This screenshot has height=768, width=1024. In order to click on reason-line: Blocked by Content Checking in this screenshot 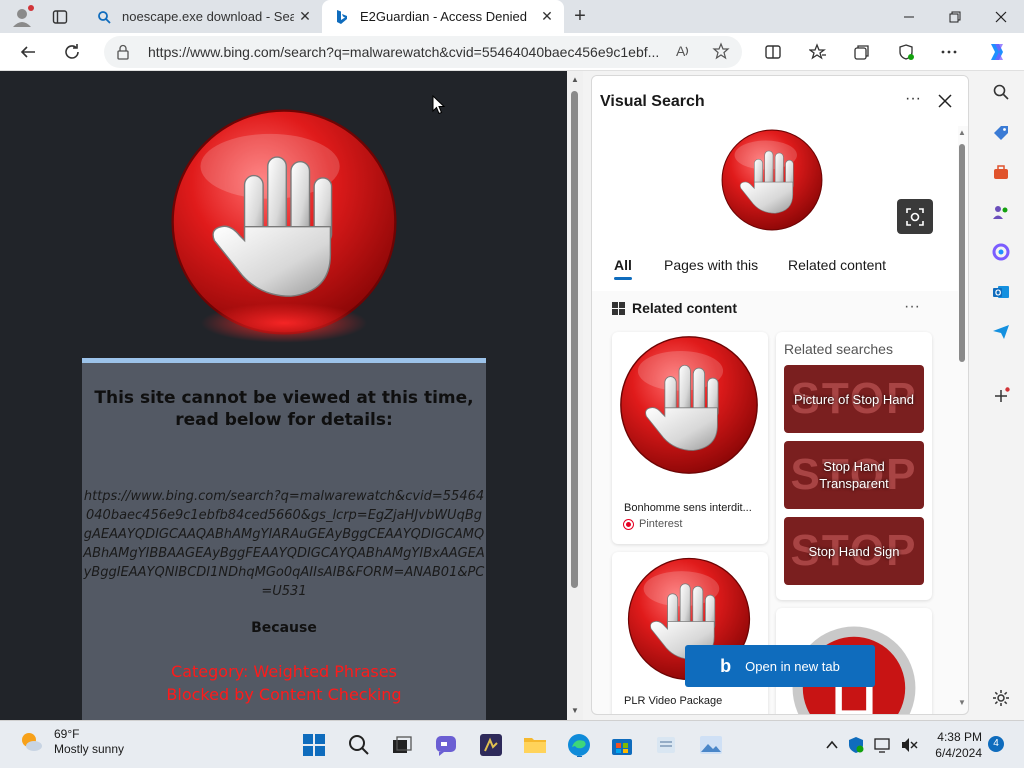, I will do `click(284, 694)`.